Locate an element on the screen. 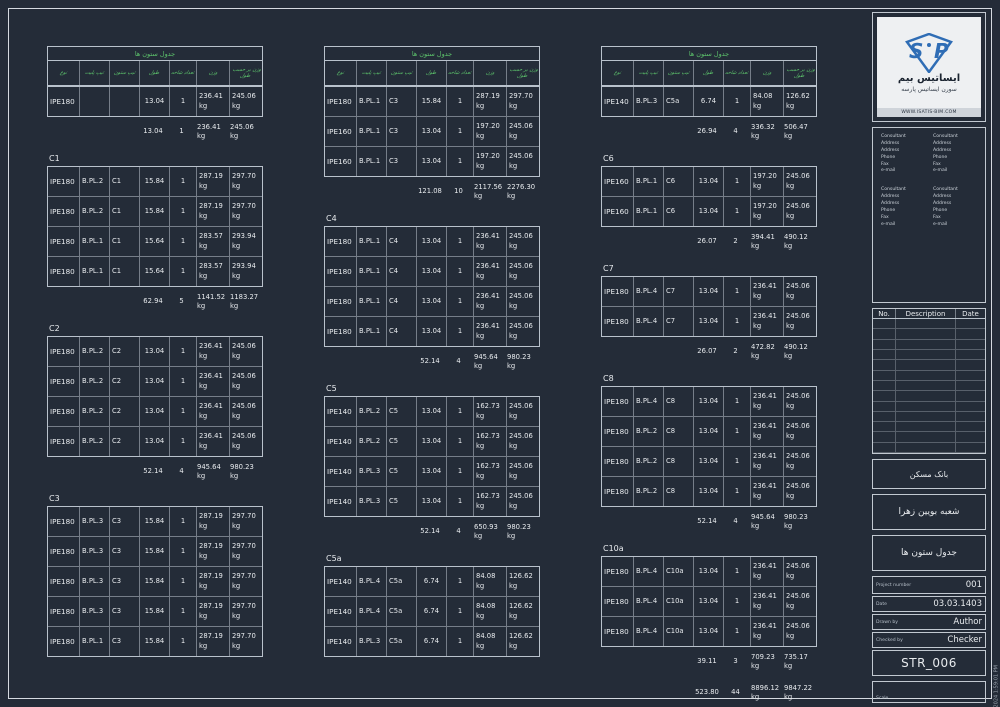 The width and height of the screenshot is (1000, 707). table-cell: 245.06 kg is located at coordinates (522, 301).